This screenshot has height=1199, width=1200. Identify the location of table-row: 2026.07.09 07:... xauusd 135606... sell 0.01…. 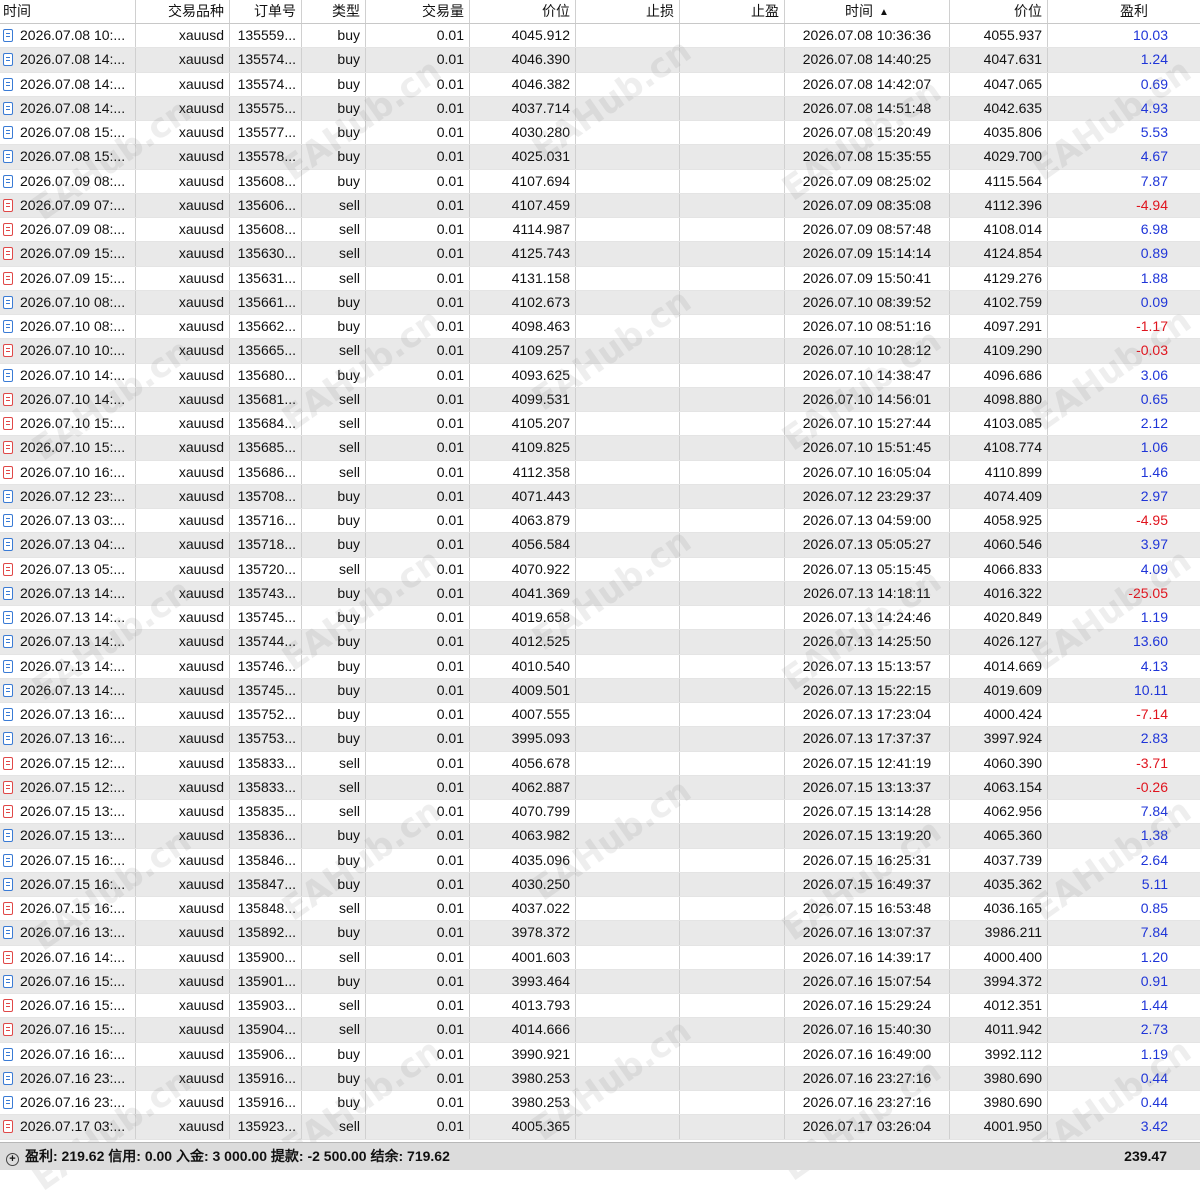
(600, 205).